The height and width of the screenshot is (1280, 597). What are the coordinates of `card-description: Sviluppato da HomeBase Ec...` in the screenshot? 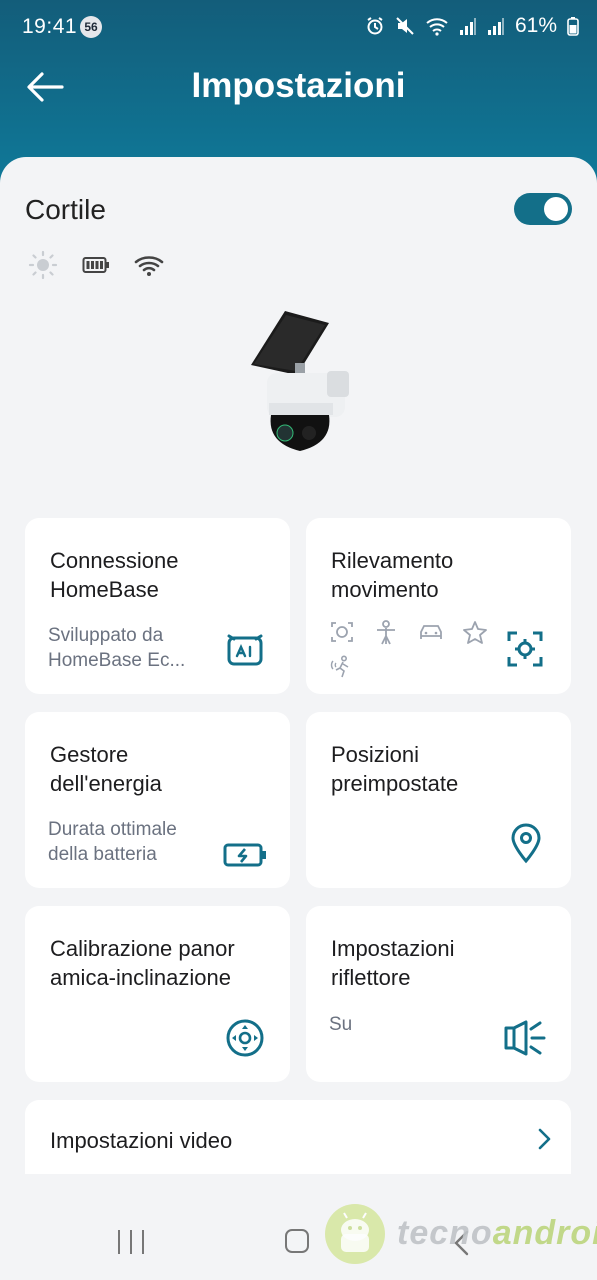 It's located at (117, 648).